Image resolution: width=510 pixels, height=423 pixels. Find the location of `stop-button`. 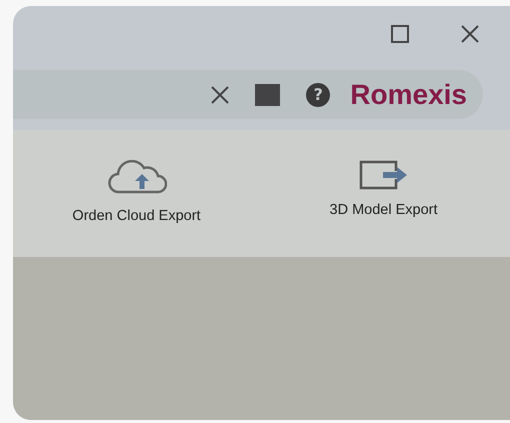

stop-button is located at coordinates (267, 95).